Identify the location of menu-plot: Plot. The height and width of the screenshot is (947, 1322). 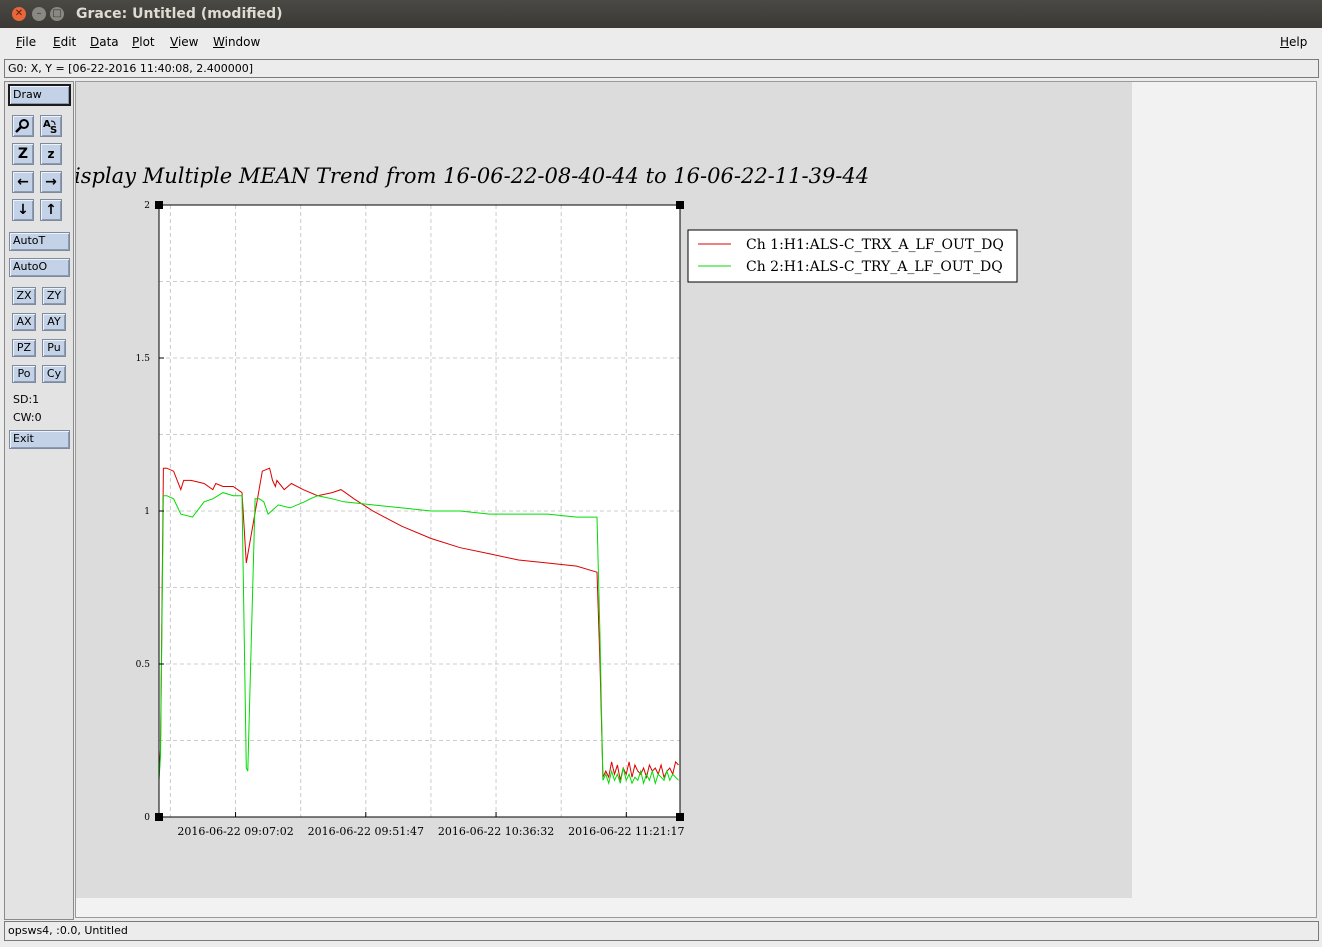
(143, 42).